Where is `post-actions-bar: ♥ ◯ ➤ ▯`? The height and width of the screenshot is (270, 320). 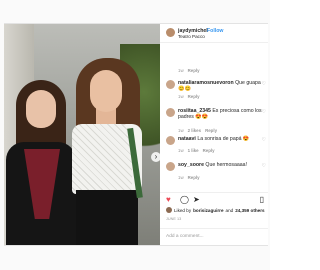
post-actions-bar: ♥ ◯ ➤ ▯ is located at coordinates (214, 199).